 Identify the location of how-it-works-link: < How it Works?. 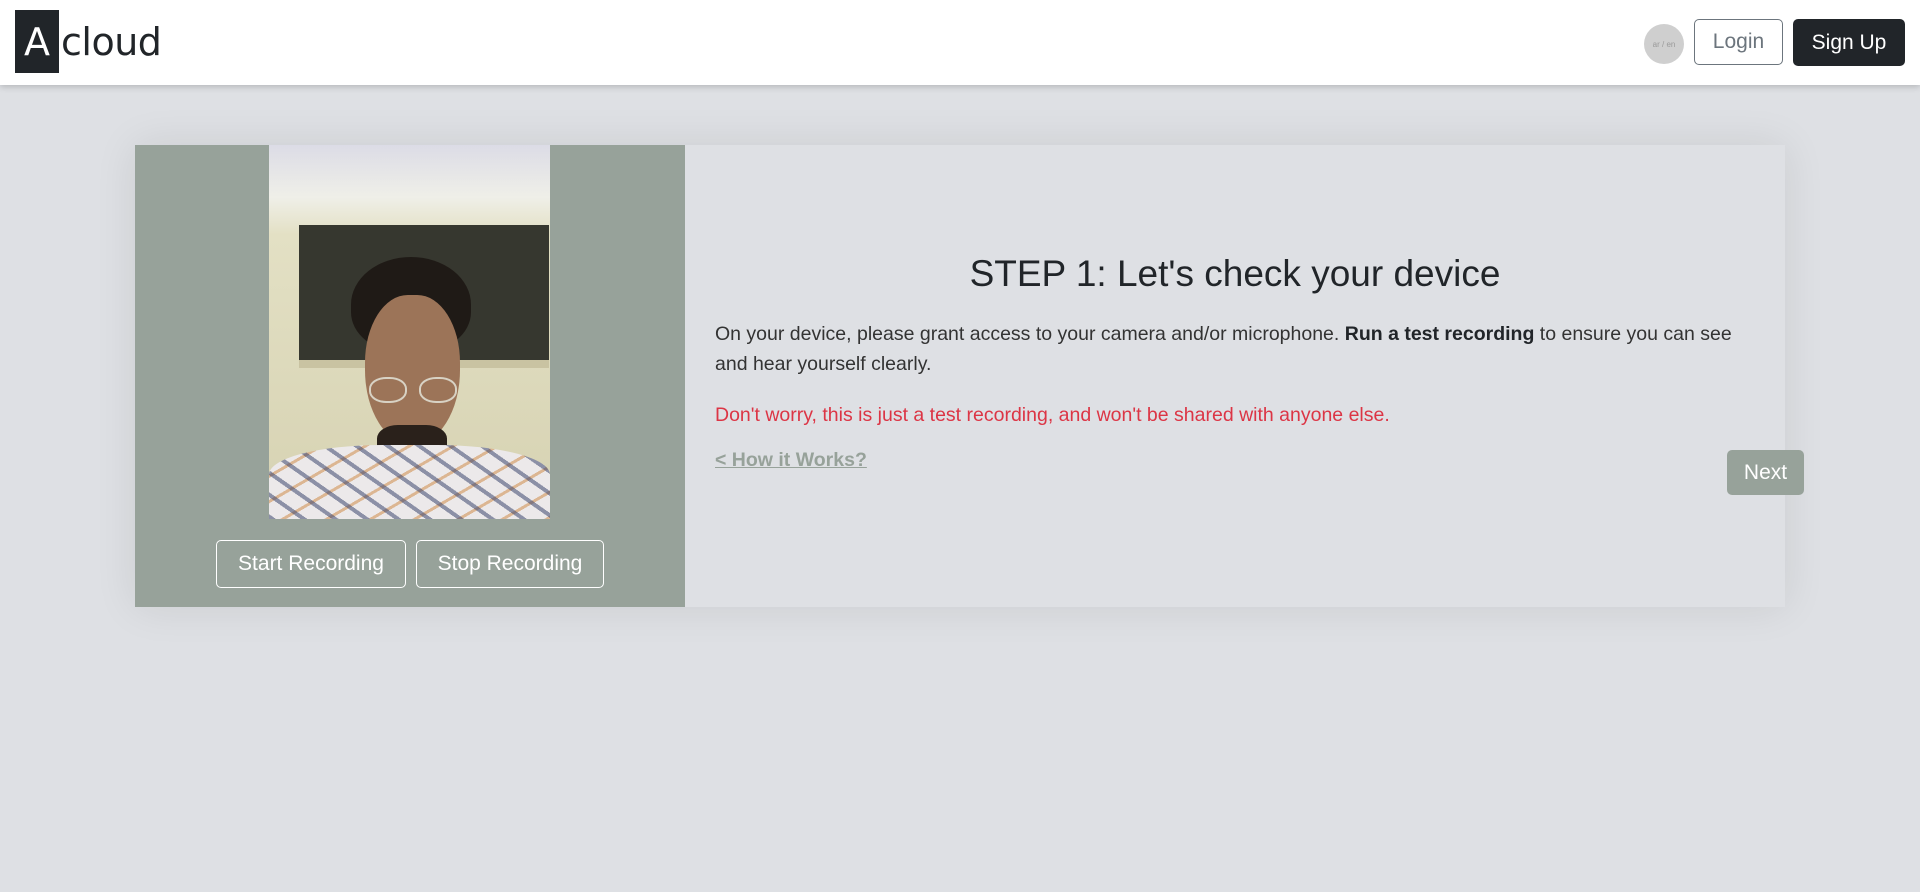
(791, 460).